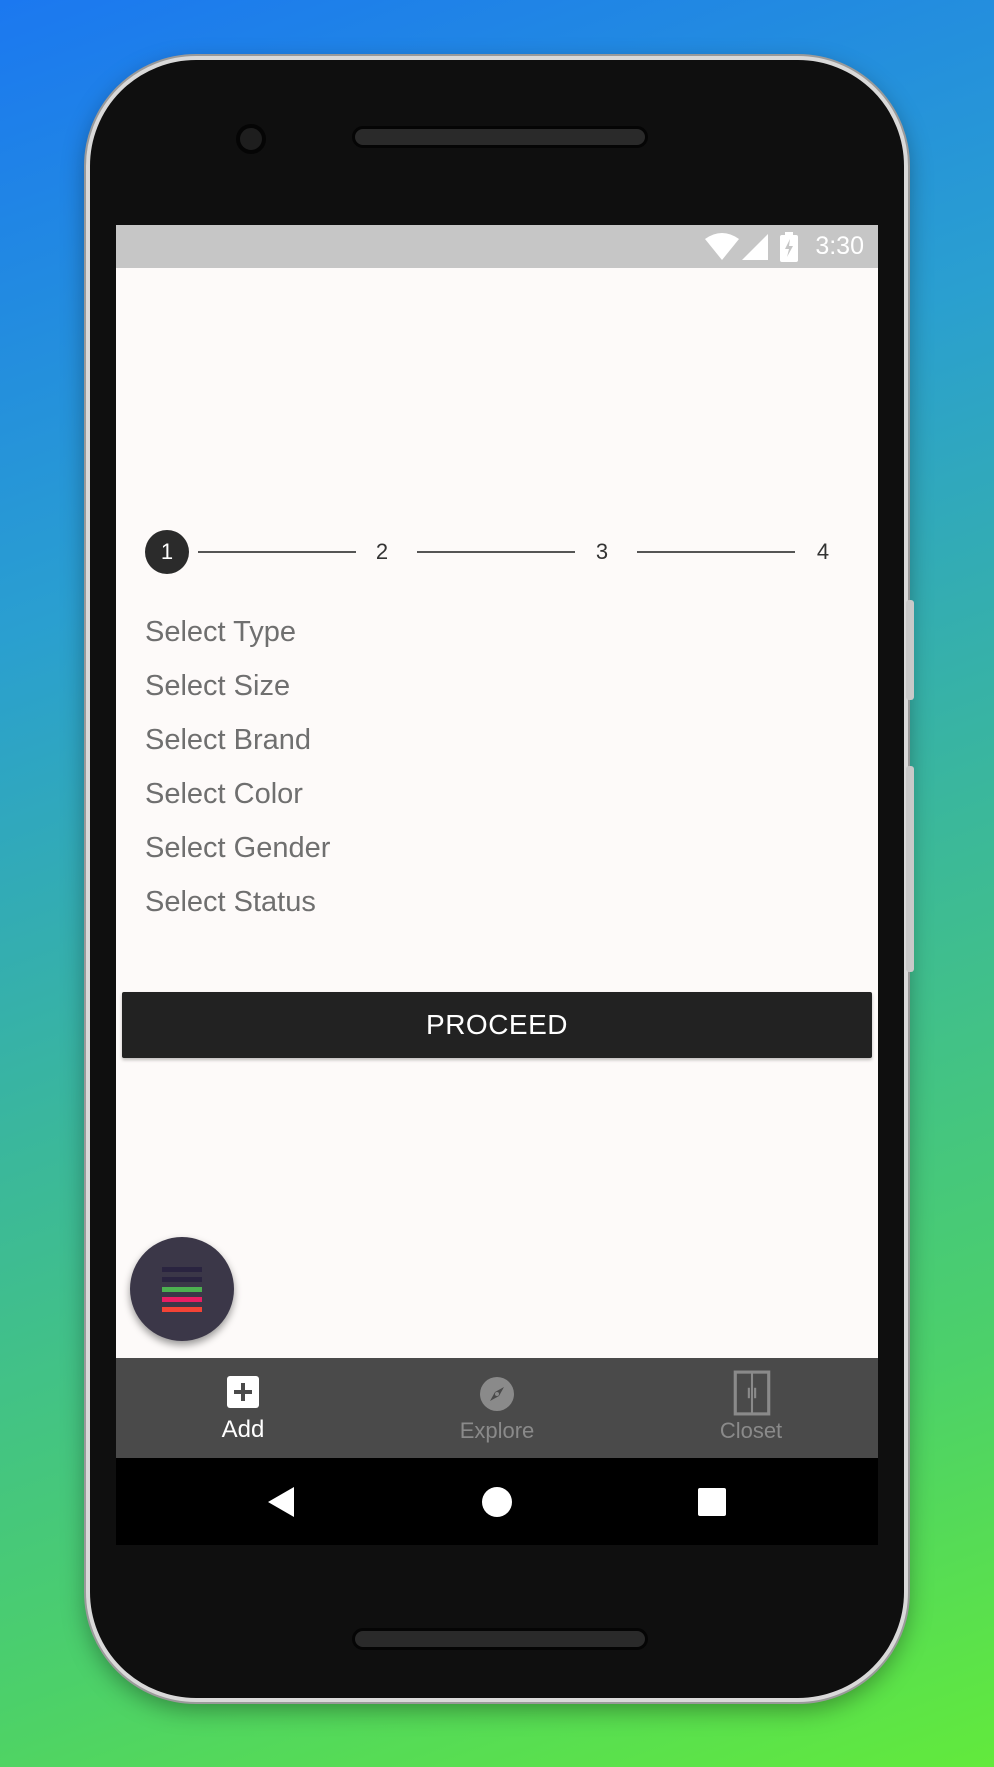  I want to click on nav-item-add: Add, so click(243, 1408).